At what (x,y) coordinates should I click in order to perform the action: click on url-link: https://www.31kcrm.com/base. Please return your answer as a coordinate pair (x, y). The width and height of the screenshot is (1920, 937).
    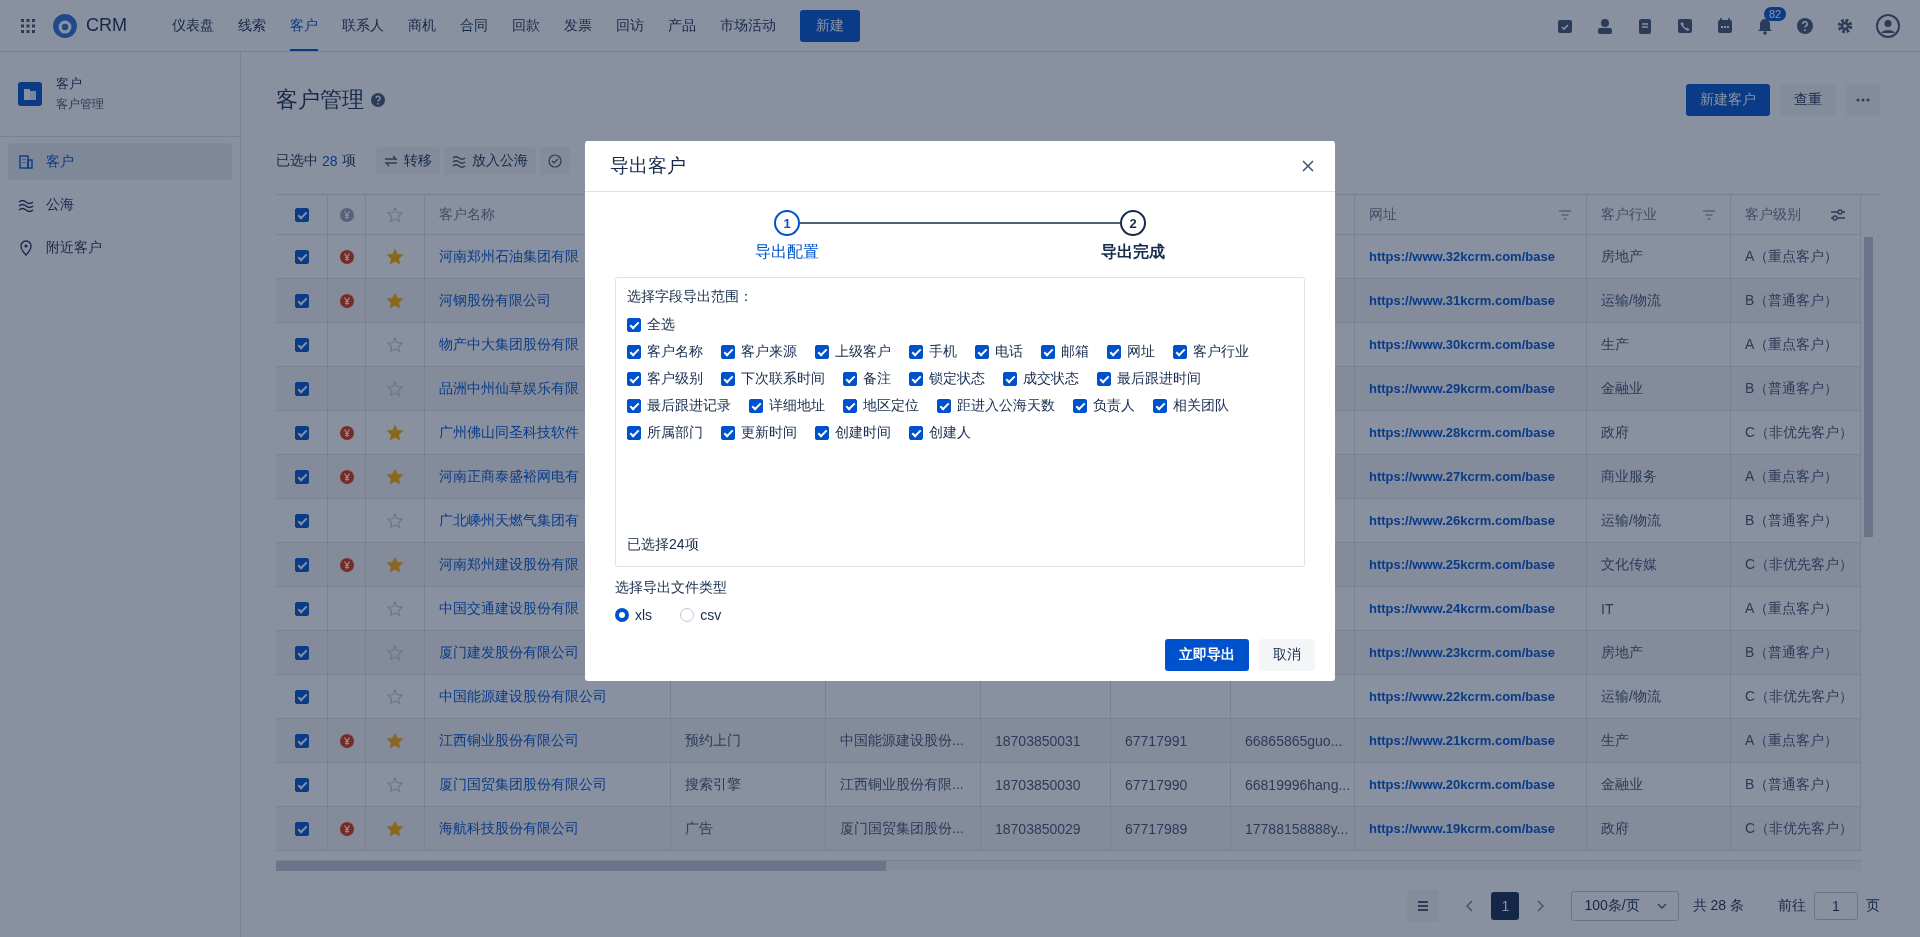
    Looking at the image, I should click on (1462, 300).